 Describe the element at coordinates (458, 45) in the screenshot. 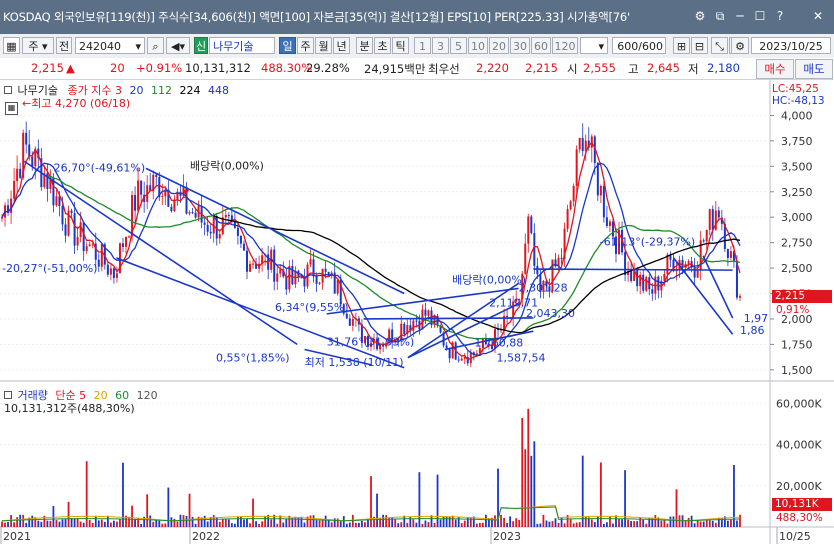

I see `interval-5: 5` at that location.